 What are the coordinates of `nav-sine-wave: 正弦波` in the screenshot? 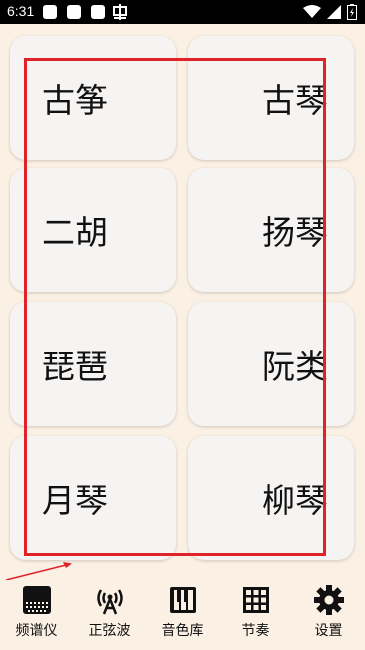 It's located at (109, 615).